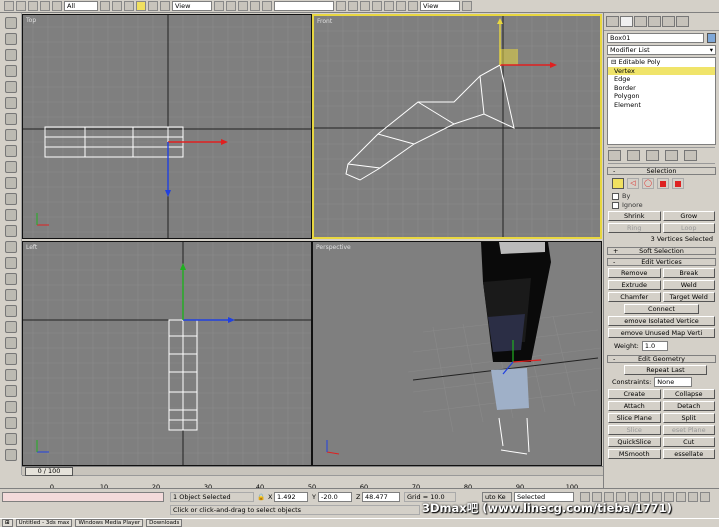 This screenshot has width=719, height=527. What do you see at coordinates (688, 273) in the screenshot?
I see `break-button: Break` at bounding box center [688, 273].